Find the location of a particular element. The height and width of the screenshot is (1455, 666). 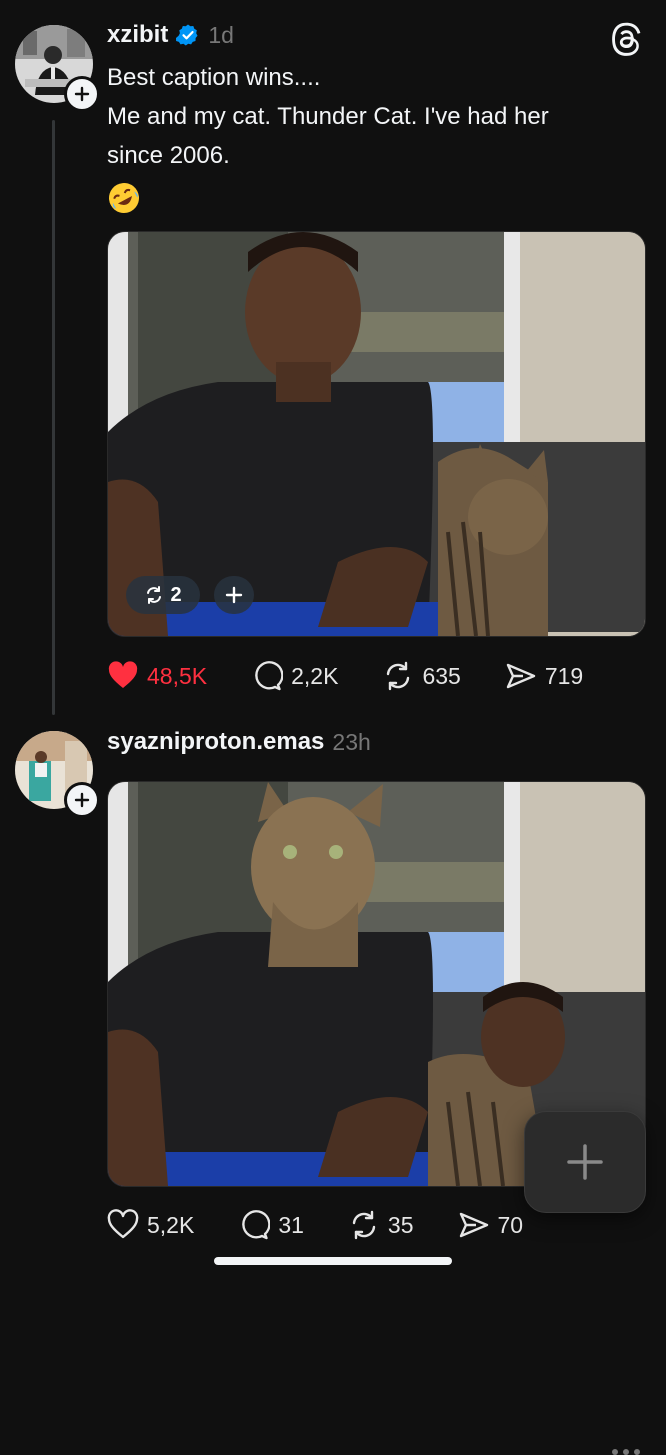

post-time: 1d is located at coordinates (221, 34).